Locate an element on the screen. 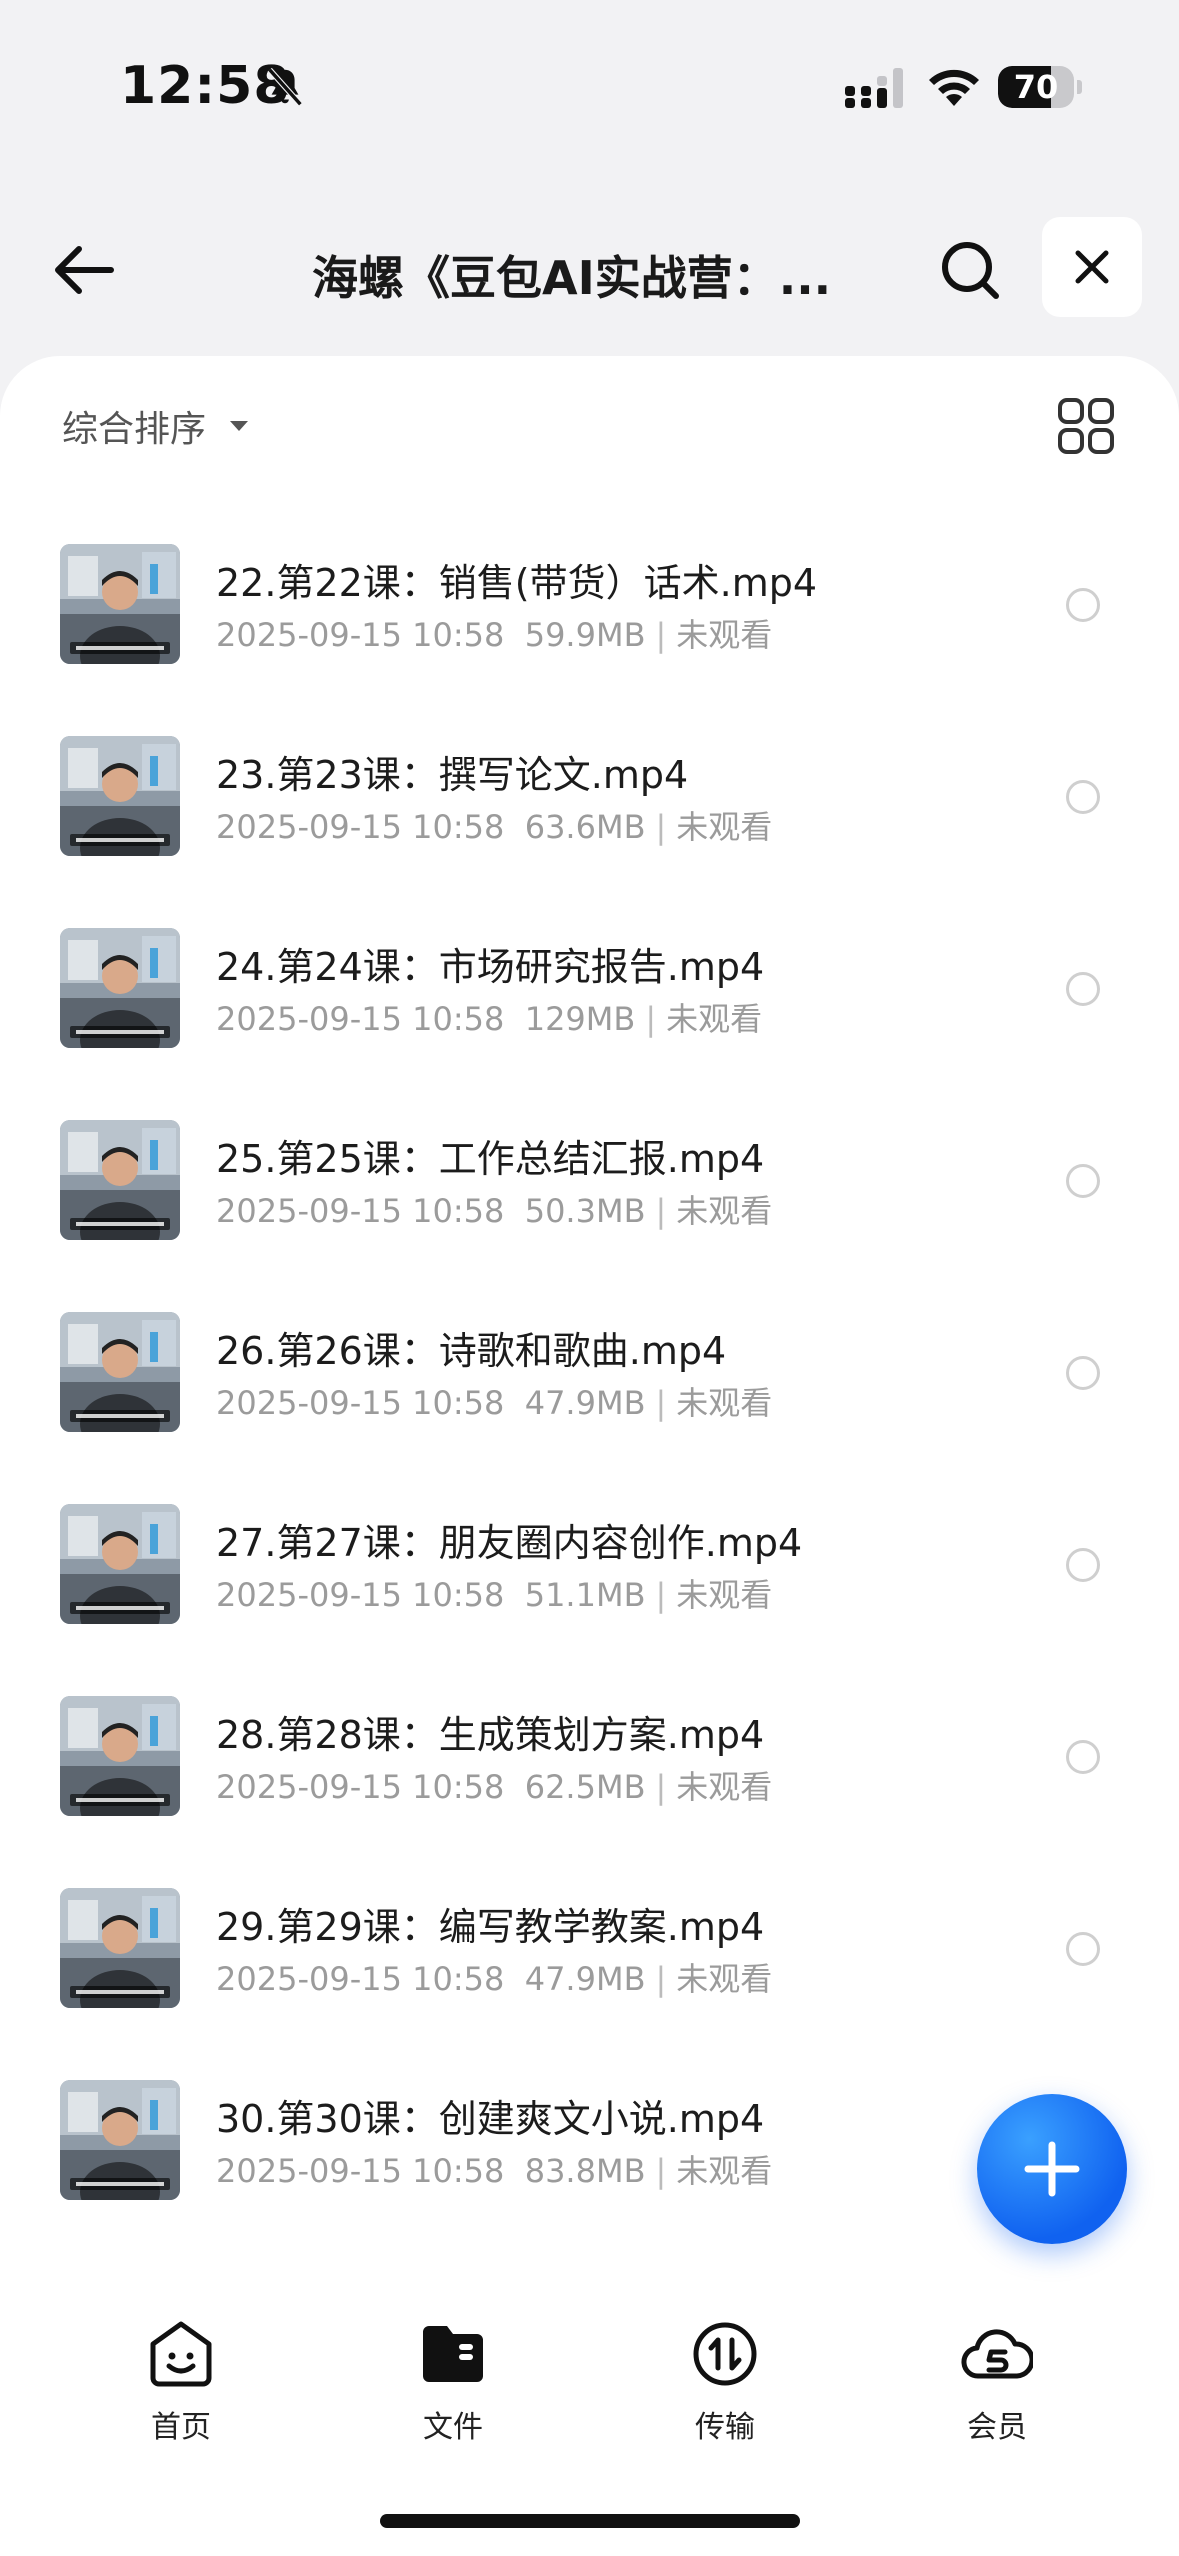 The width and height of the screenshot is (1179, 2556). battery-percent: 70 is located at coordinates (1036, 87).